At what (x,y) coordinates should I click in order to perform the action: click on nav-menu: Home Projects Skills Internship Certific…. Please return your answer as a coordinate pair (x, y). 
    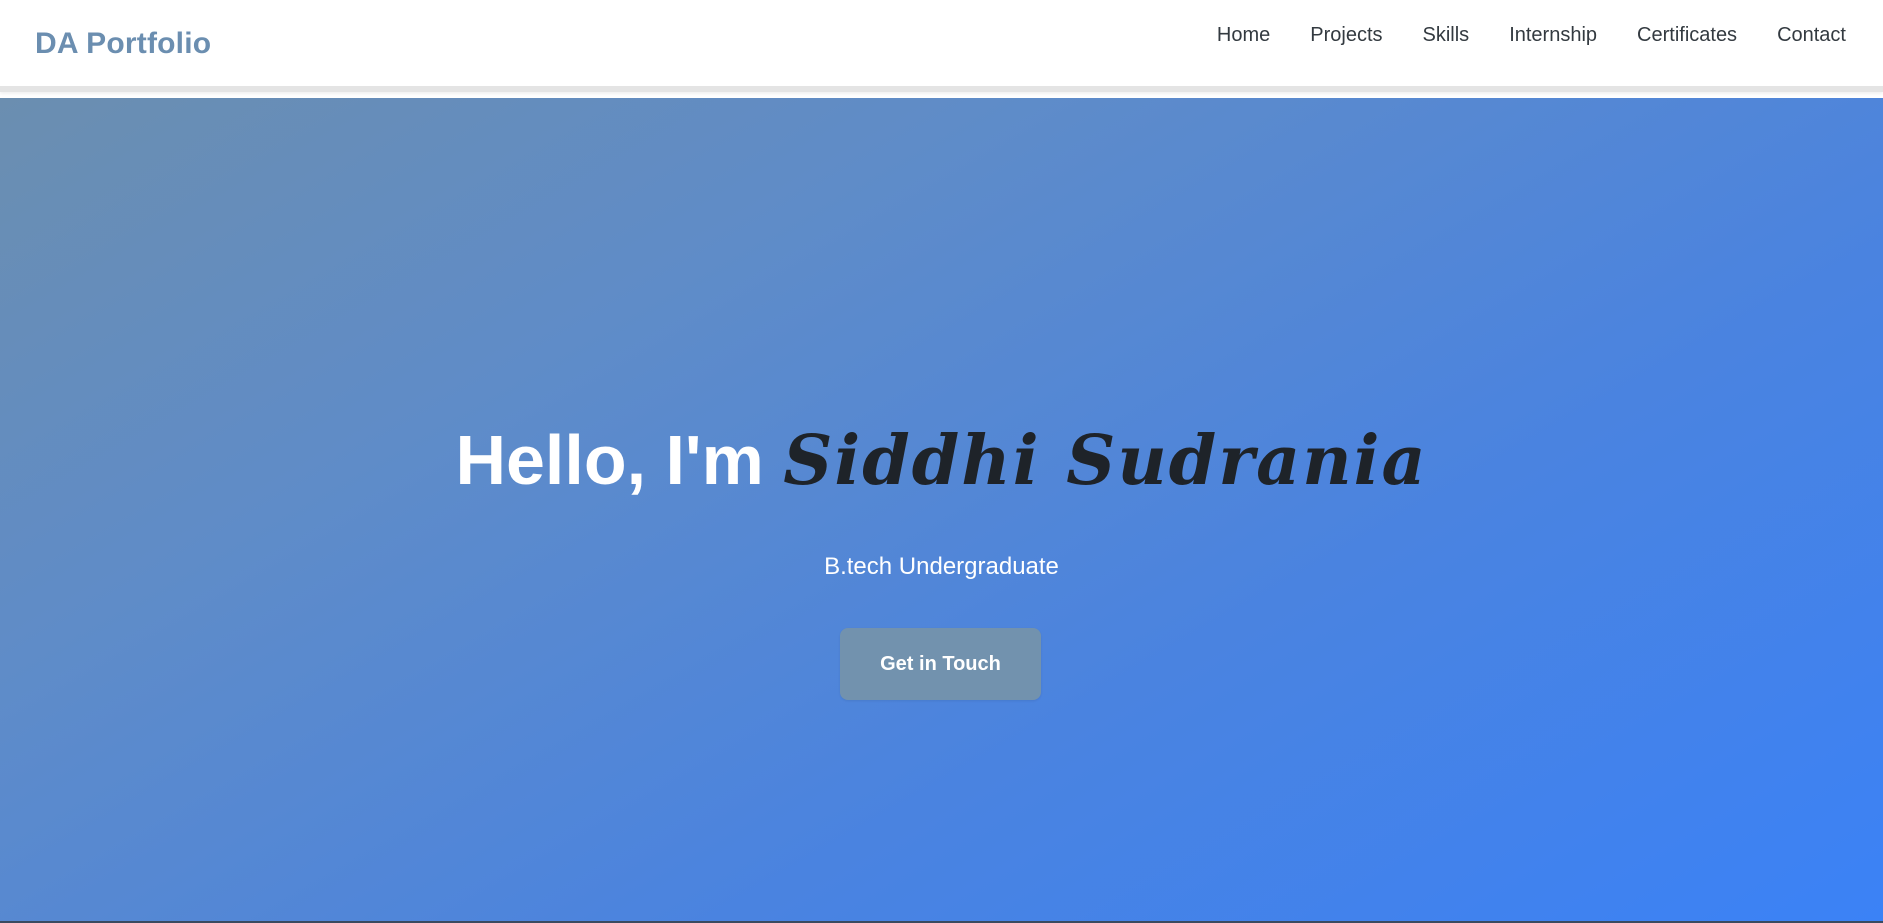
    Looking at the image, I should click on (1511, 35).